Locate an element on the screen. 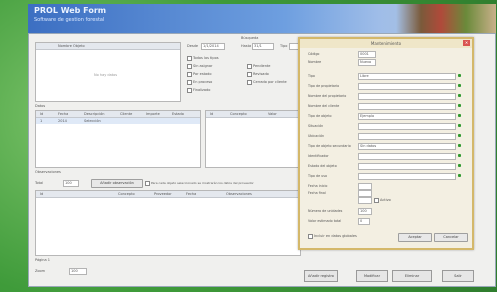  dialog-row-label-12: Estado del objeto is located at coordinates (322, 166).